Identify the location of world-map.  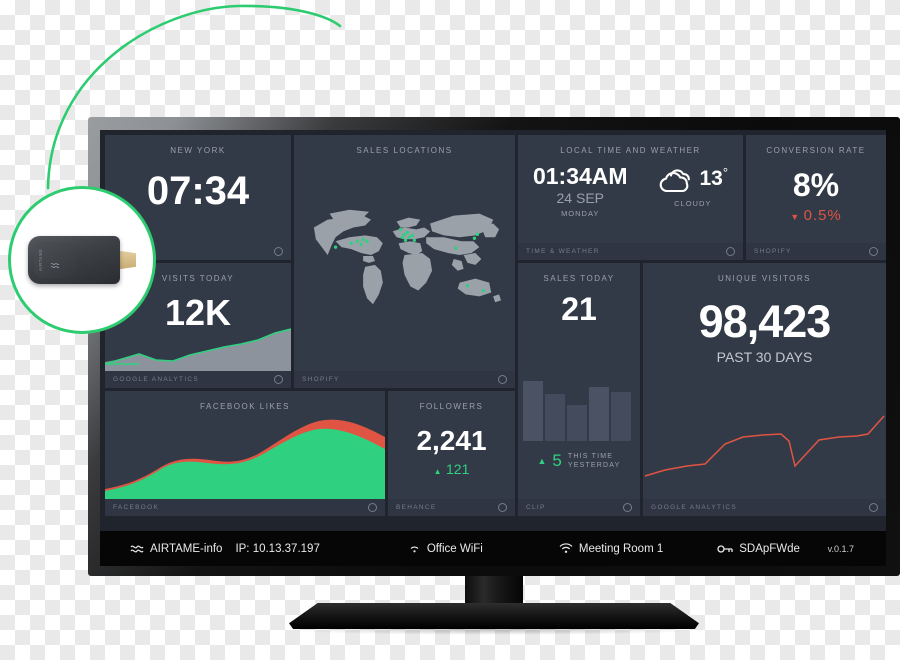
(407, 257).